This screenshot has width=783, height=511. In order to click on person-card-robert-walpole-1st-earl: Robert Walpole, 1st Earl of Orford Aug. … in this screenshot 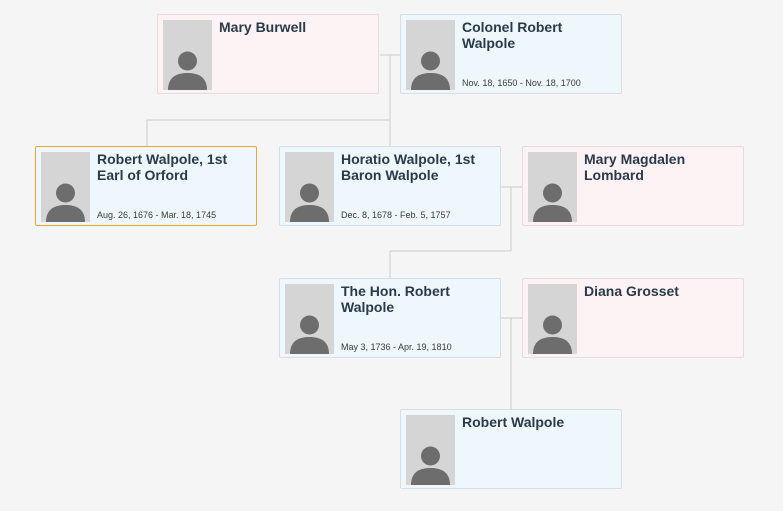, I will do `click(146, 186)`.